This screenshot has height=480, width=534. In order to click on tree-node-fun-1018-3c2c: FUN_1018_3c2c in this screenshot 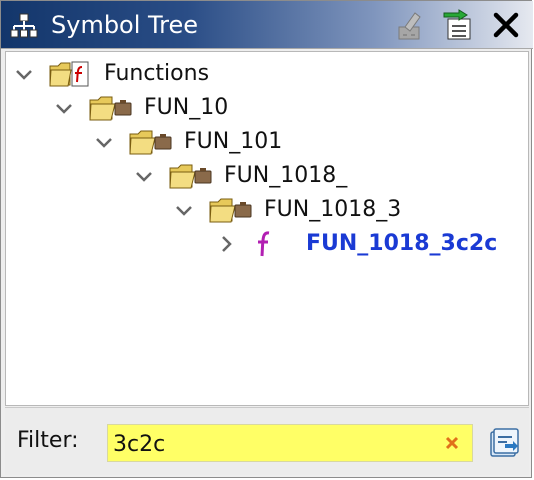, I will do `click(266, 245)`.